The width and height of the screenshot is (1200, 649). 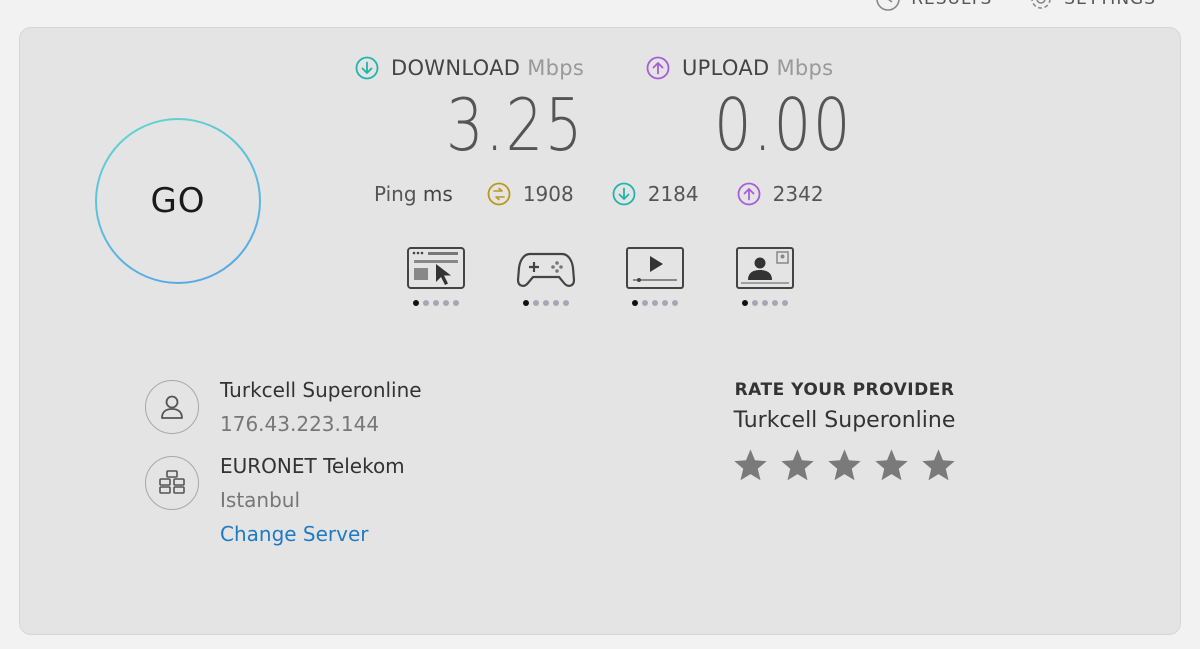 What do you see at coordinates (436, 268) in the screenshot?
I see `browsing-icon` at bounding box center [436, 268].